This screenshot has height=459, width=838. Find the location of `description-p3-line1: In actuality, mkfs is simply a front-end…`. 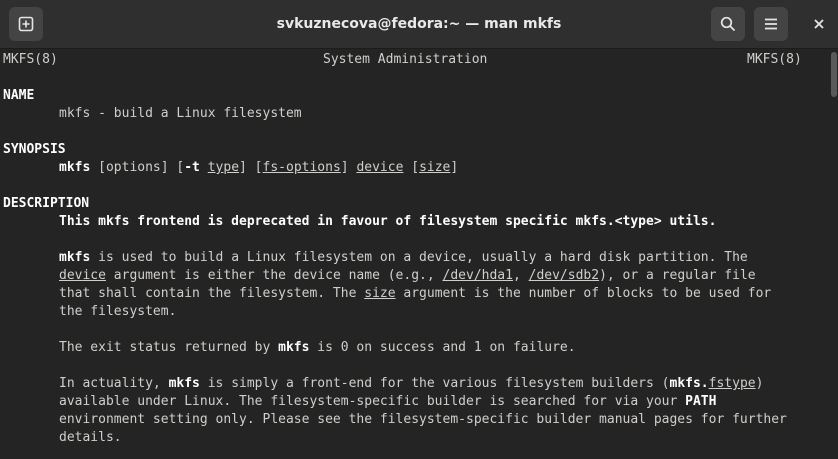

description-p3-line1: In actuality, mkfs is simply a front-end… is located at coordinates (411, 384).